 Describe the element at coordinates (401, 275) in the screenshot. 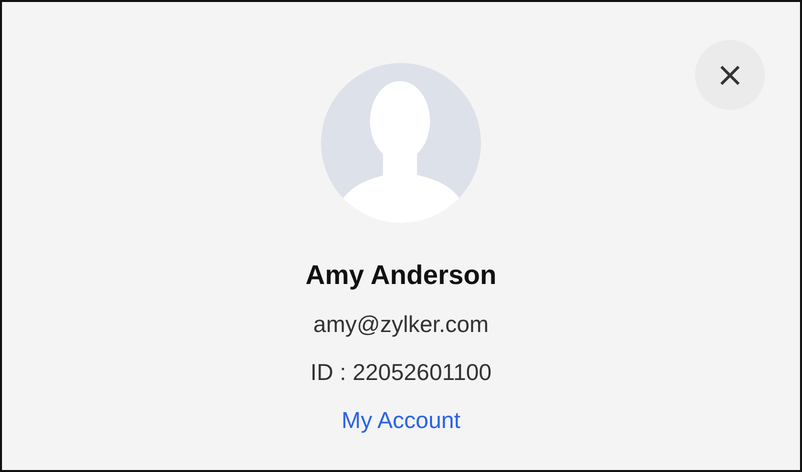

I see `user-name: Amy Anderson` at that location.